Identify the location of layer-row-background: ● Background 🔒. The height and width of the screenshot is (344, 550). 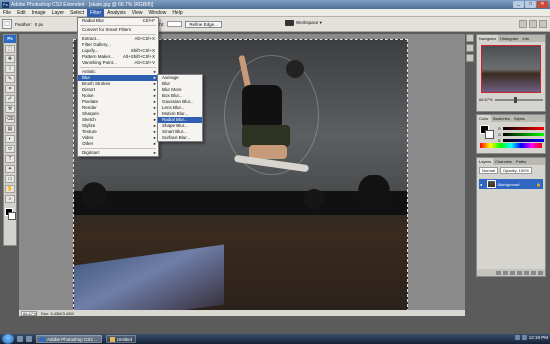
(511, 184).